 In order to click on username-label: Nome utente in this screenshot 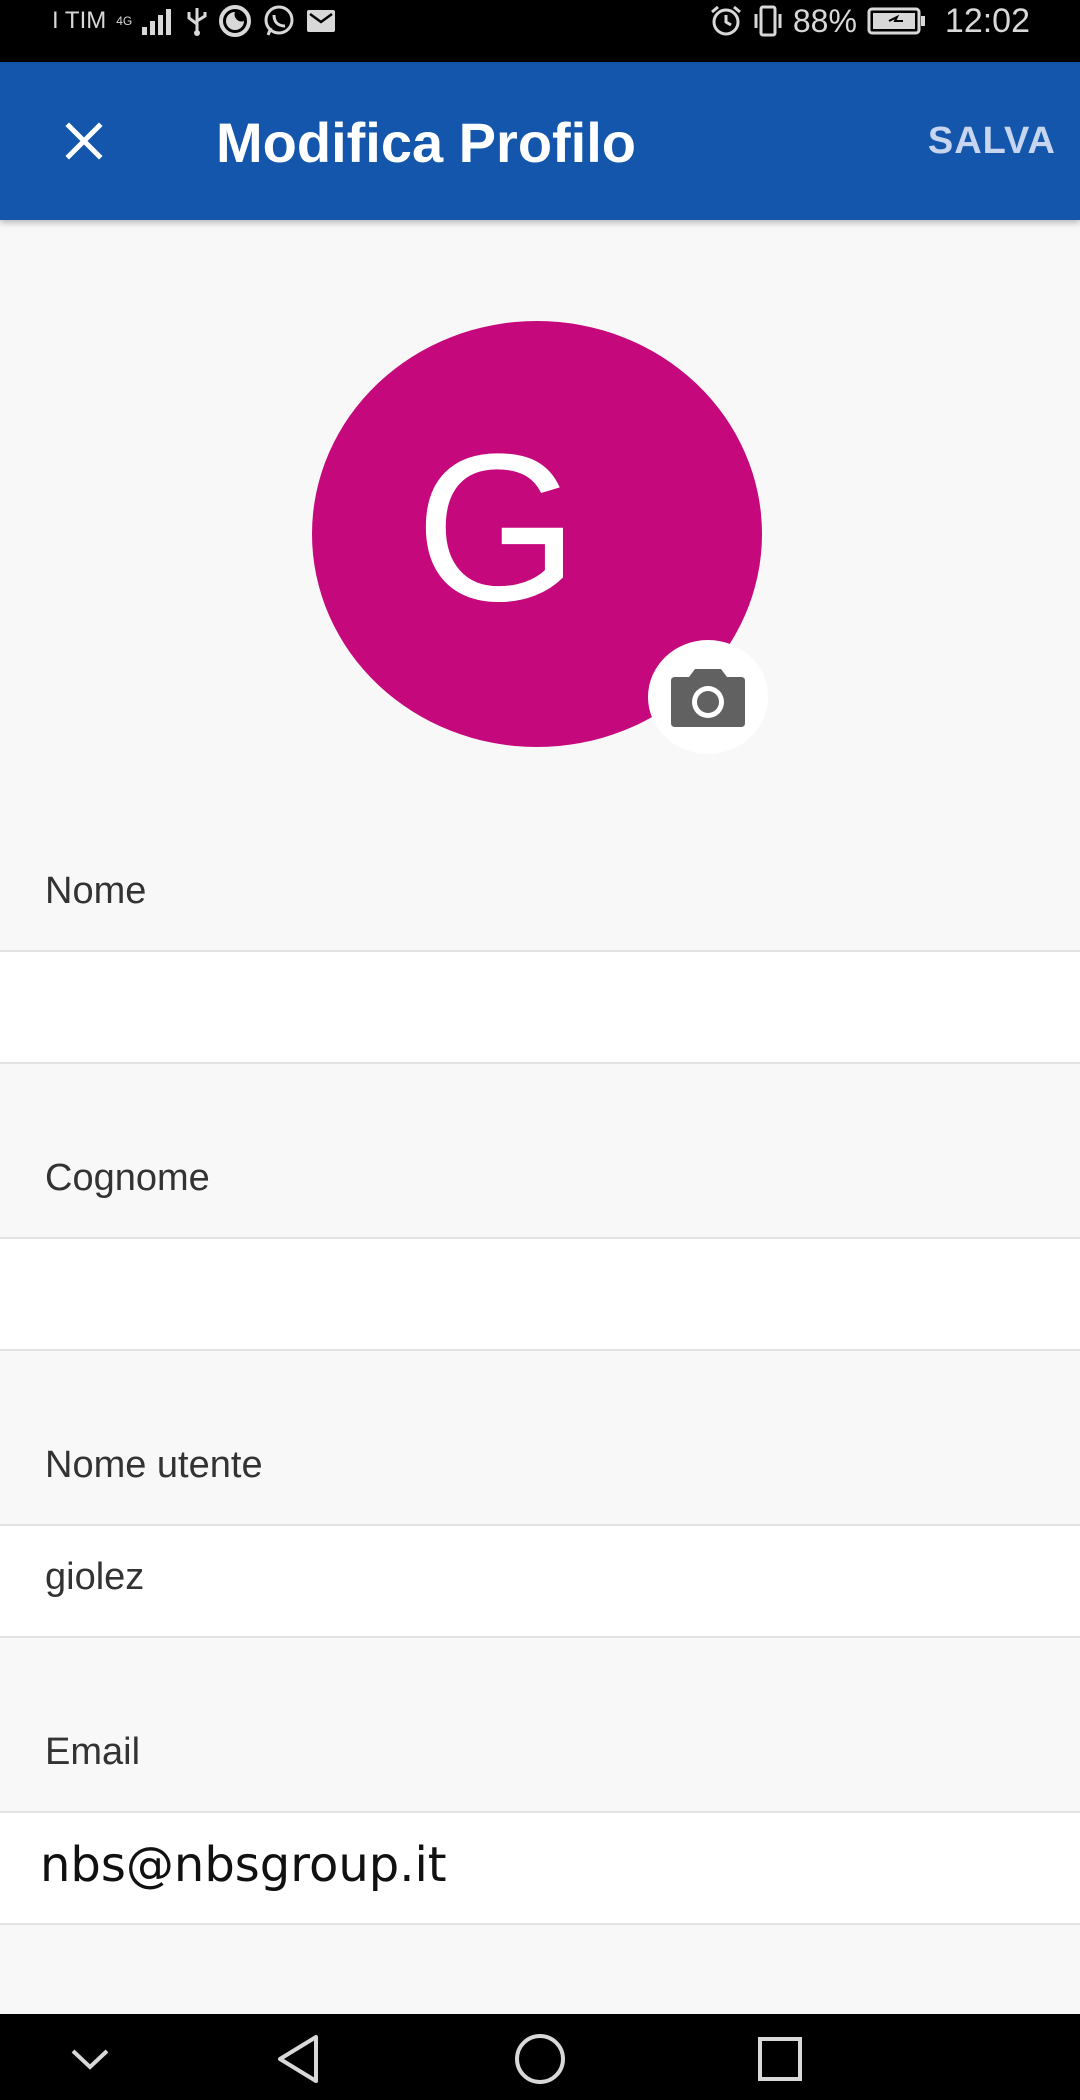, I will do `click(154, 1465)`.